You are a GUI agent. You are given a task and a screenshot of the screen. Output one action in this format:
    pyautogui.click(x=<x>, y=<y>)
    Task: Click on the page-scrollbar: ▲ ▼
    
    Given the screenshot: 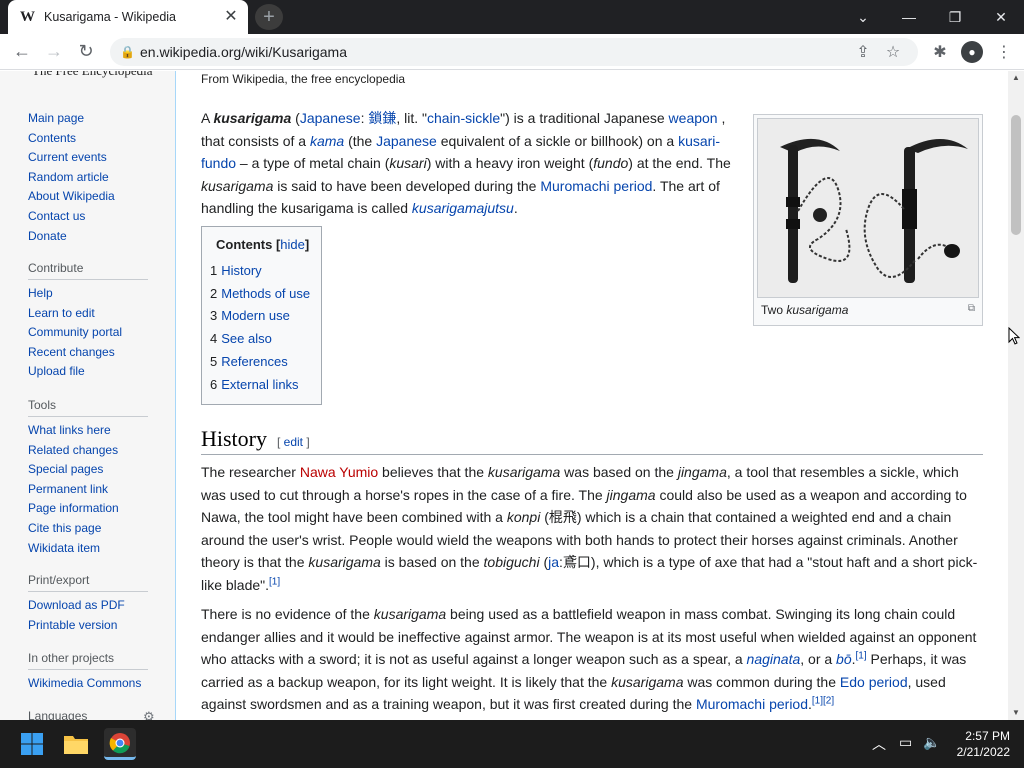 What is the action you would take?
    pyautogui.click(x=1016, y=395)
    